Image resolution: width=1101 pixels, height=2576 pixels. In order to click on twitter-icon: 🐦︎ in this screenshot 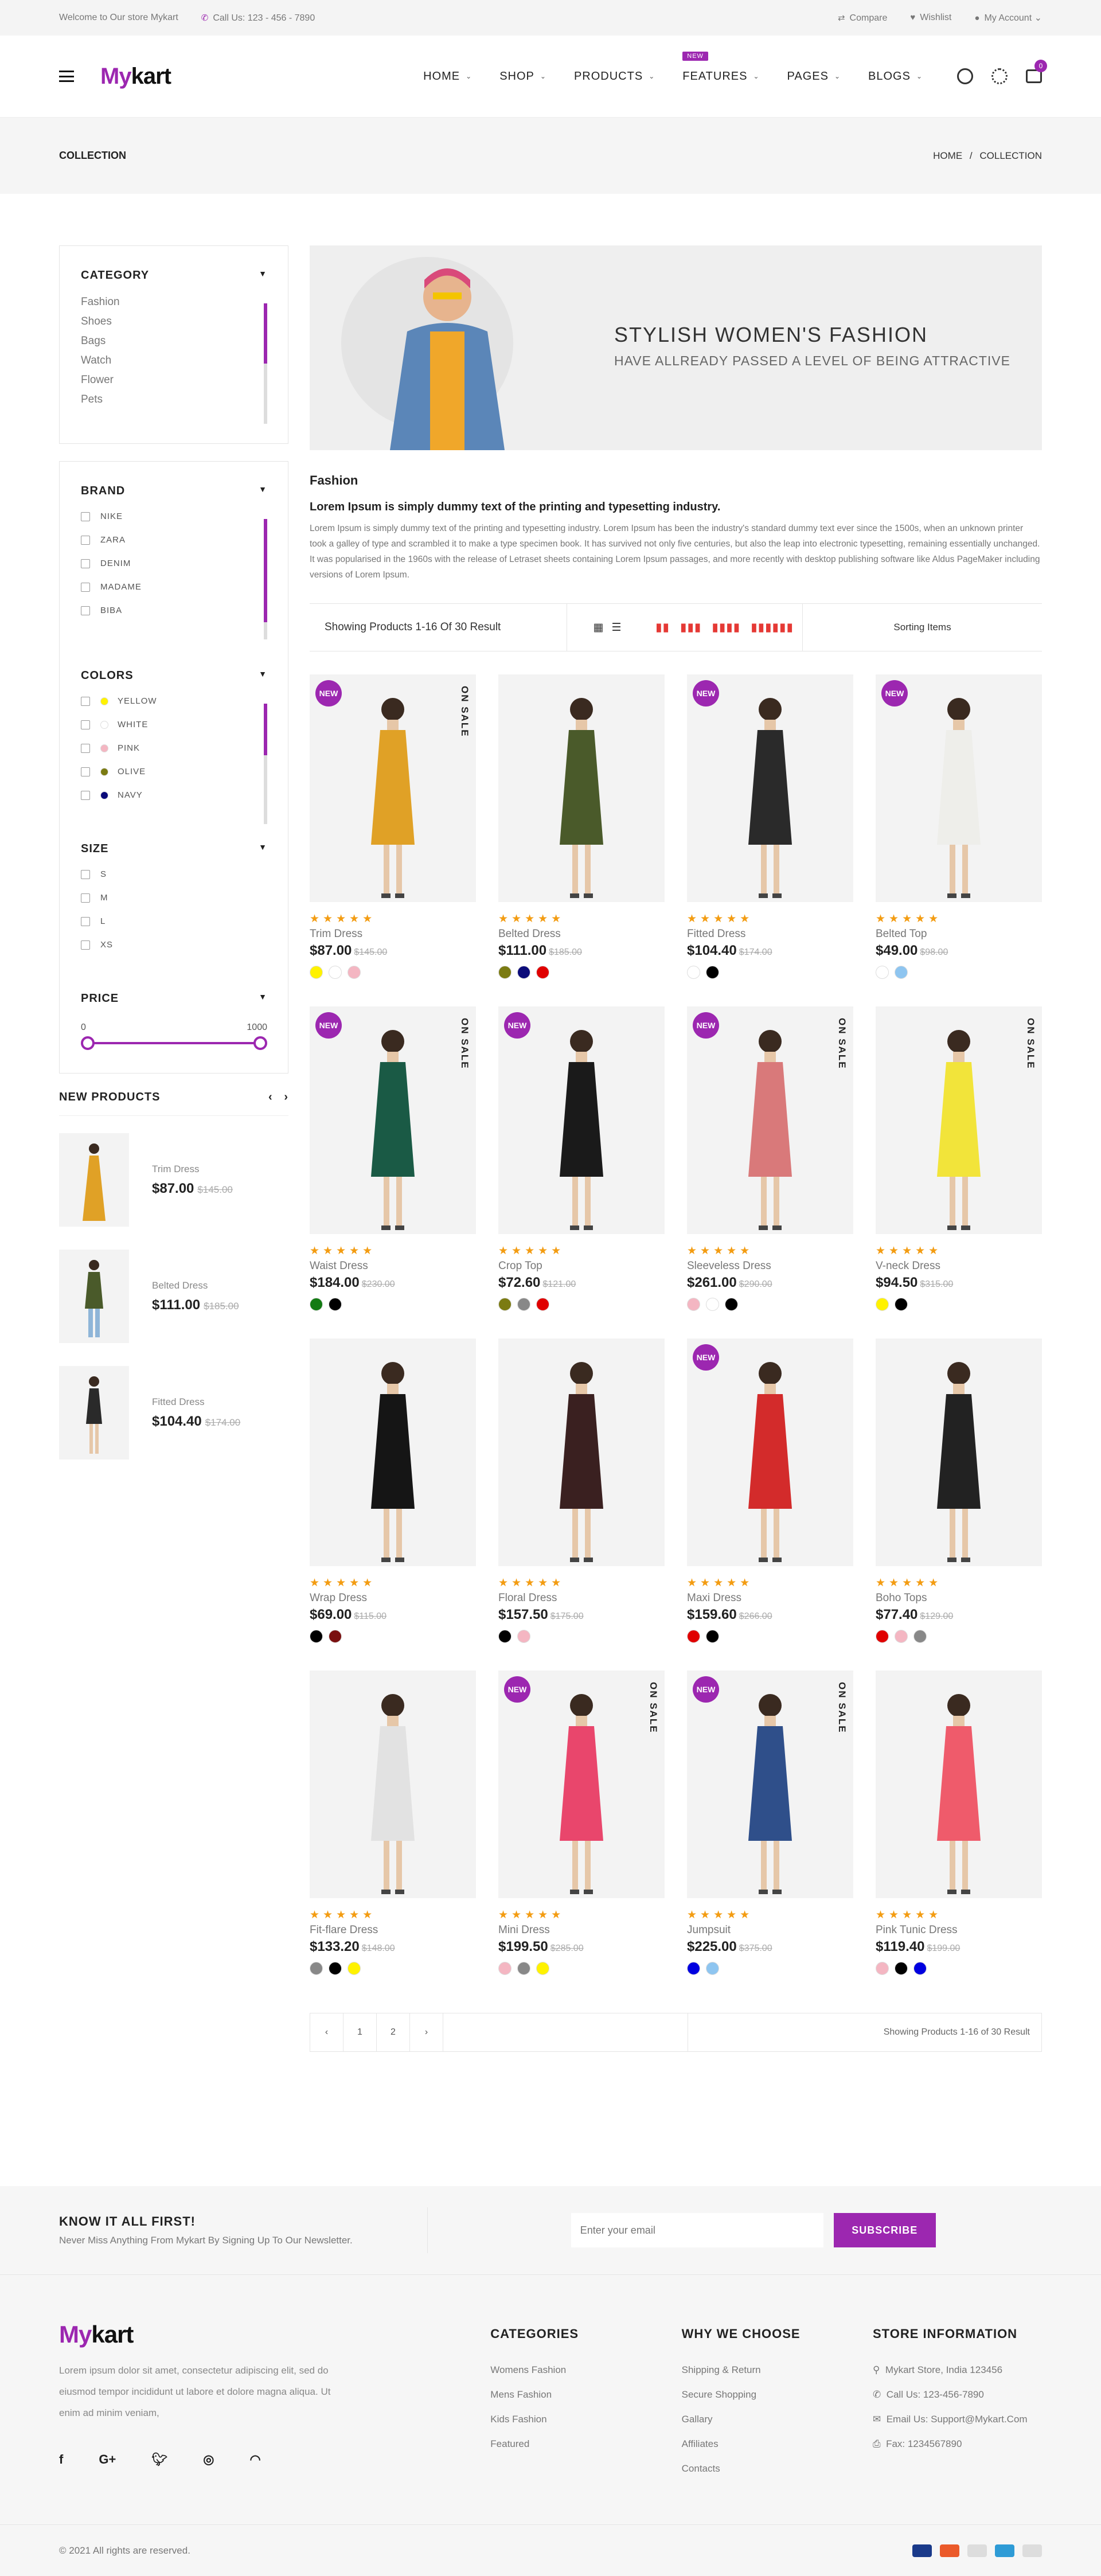, I will do `click(159, 2460)`.